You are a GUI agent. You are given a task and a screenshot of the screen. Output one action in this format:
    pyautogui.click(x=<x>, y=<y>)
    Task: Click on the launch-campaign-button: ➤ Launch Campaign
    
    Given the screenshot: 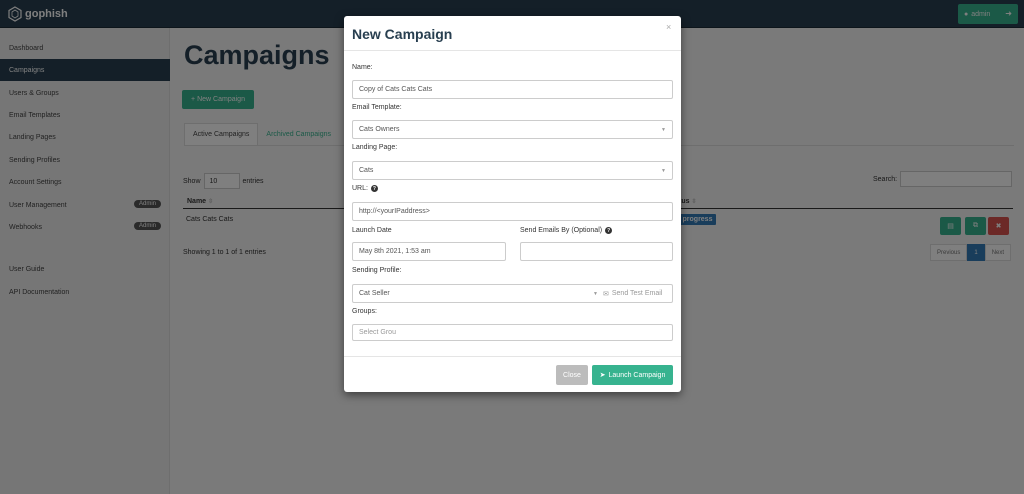 What is the action you would take?
    pyautogui.click(x=632, y=375)
    